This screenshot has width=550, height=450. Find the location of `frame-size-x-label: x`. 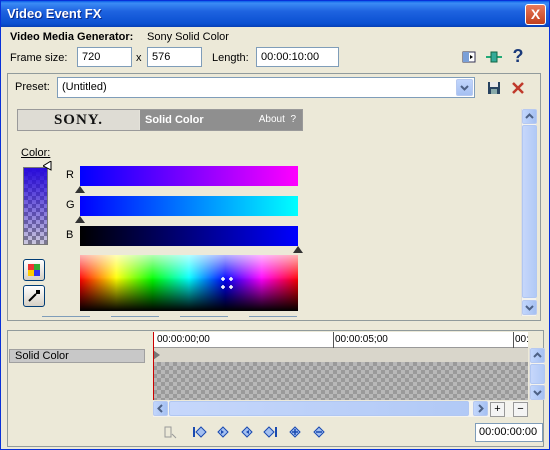

frame-size-x-label: x is located at coordinates (139, 58).